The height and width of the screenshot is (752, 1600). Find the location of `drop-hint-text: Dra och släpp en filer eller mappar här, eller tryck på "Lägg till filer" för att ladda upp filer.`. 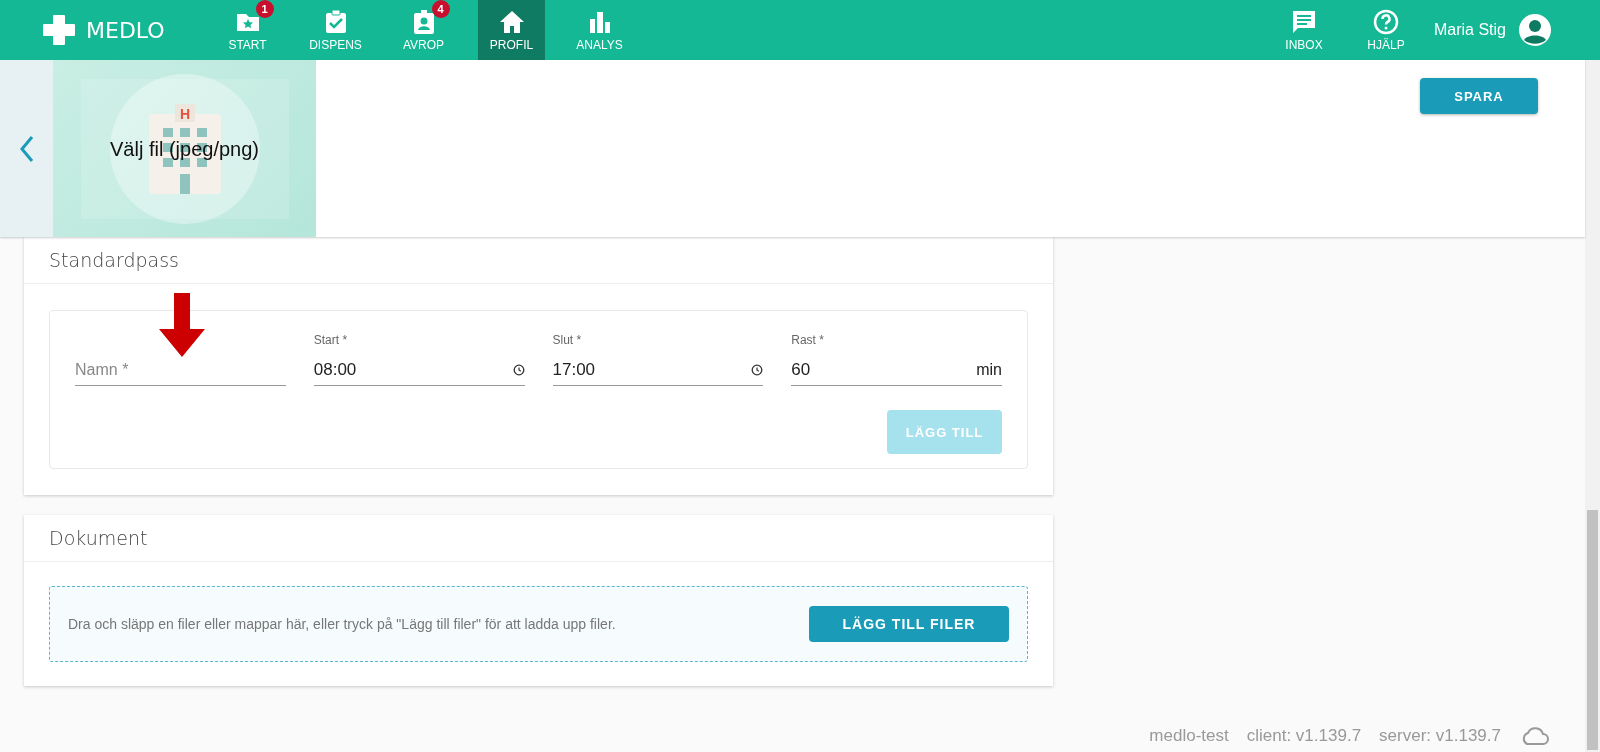

drop-hint-text: Dra och släpp en filer eller mappar här, eller tryck på "Lägg till filer" för att ladda upp filer. is located at coordinates (342, 624).